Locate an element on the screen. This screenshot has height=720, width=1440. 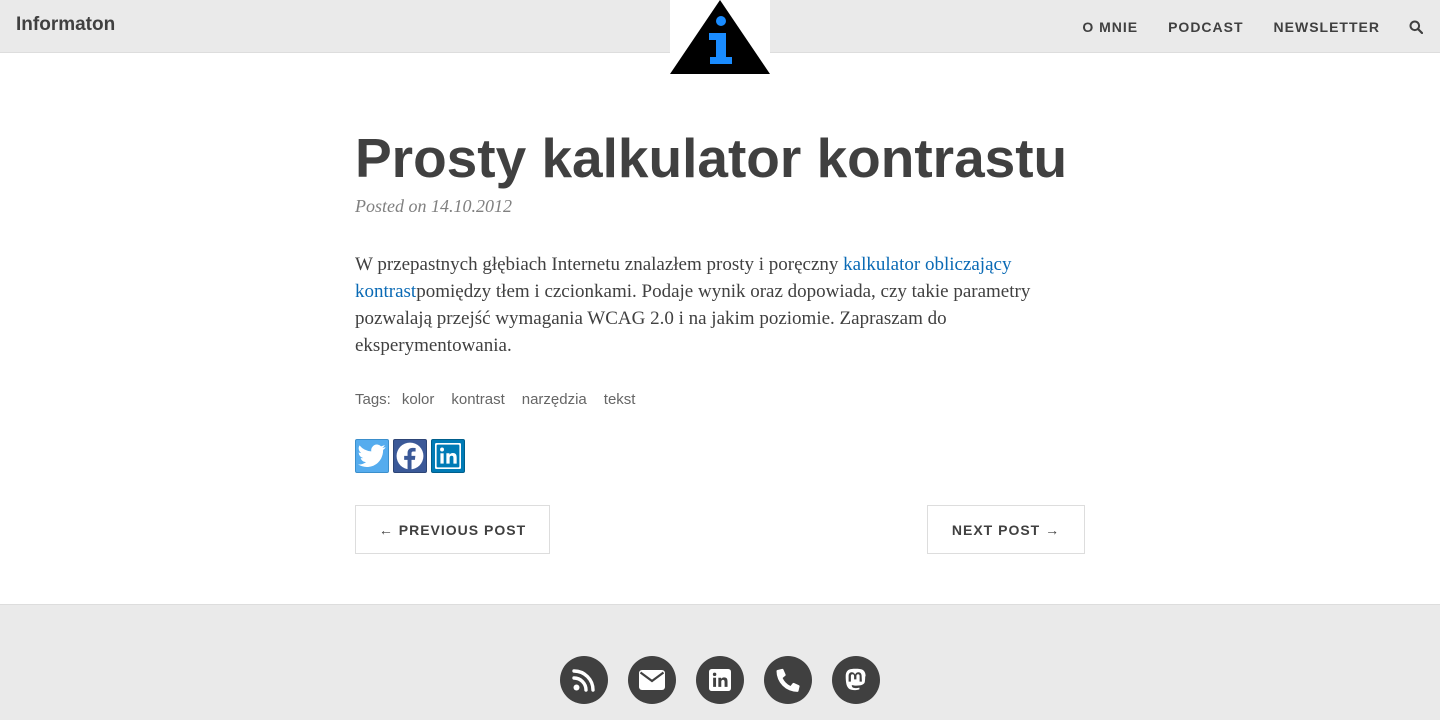
tags-label: Tags: is located at coordinates (373, 399).